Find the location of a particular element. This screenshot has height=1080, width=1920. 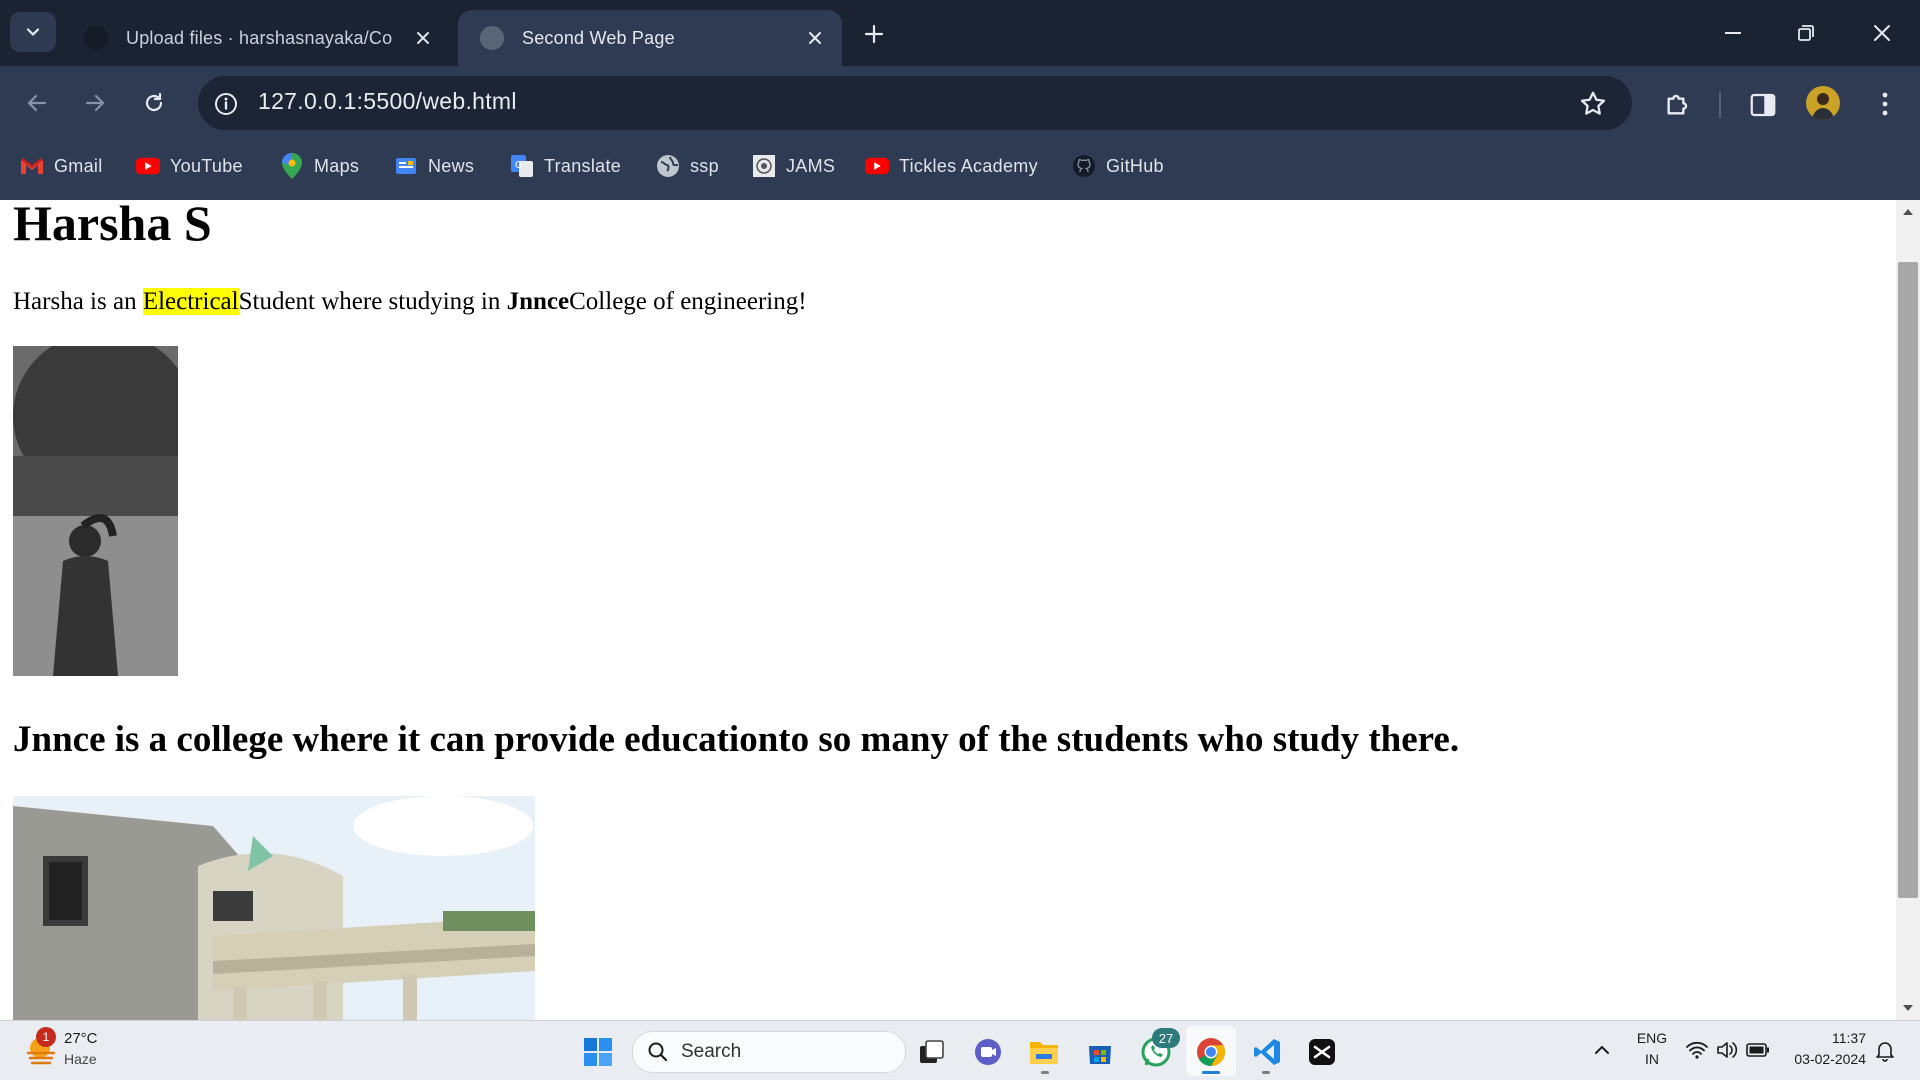

reload-button is located at coordinates (154, 103).